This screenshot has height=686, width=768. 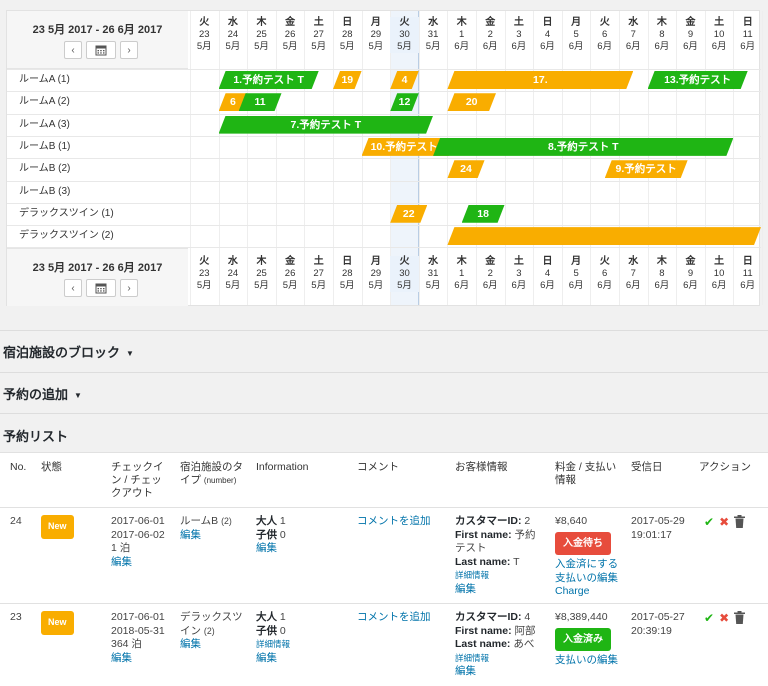 I want to click on booking-bar: 7.予約テスト T, so click(x=326, y=125).